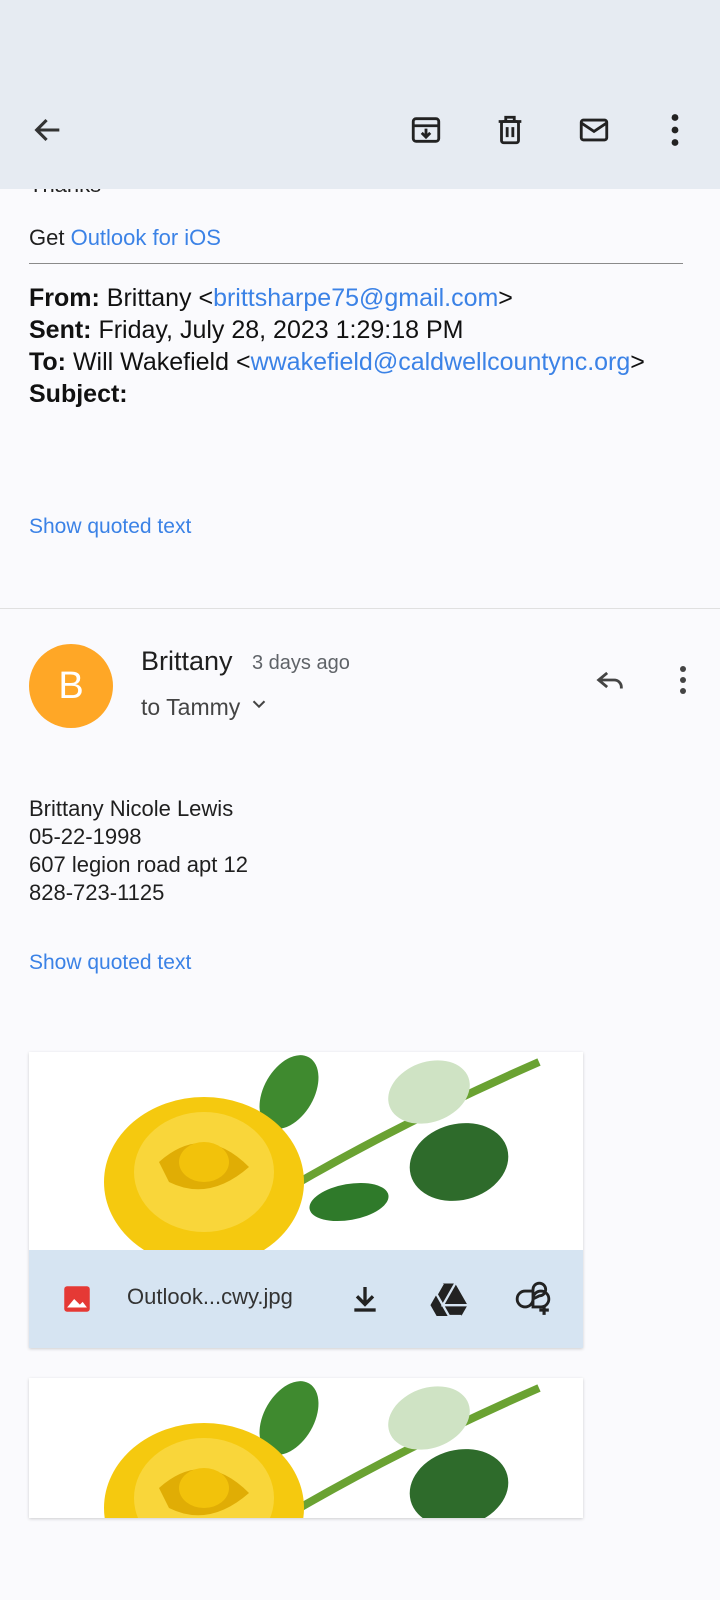  I want to click on top-app-bar, so click(360, 94).